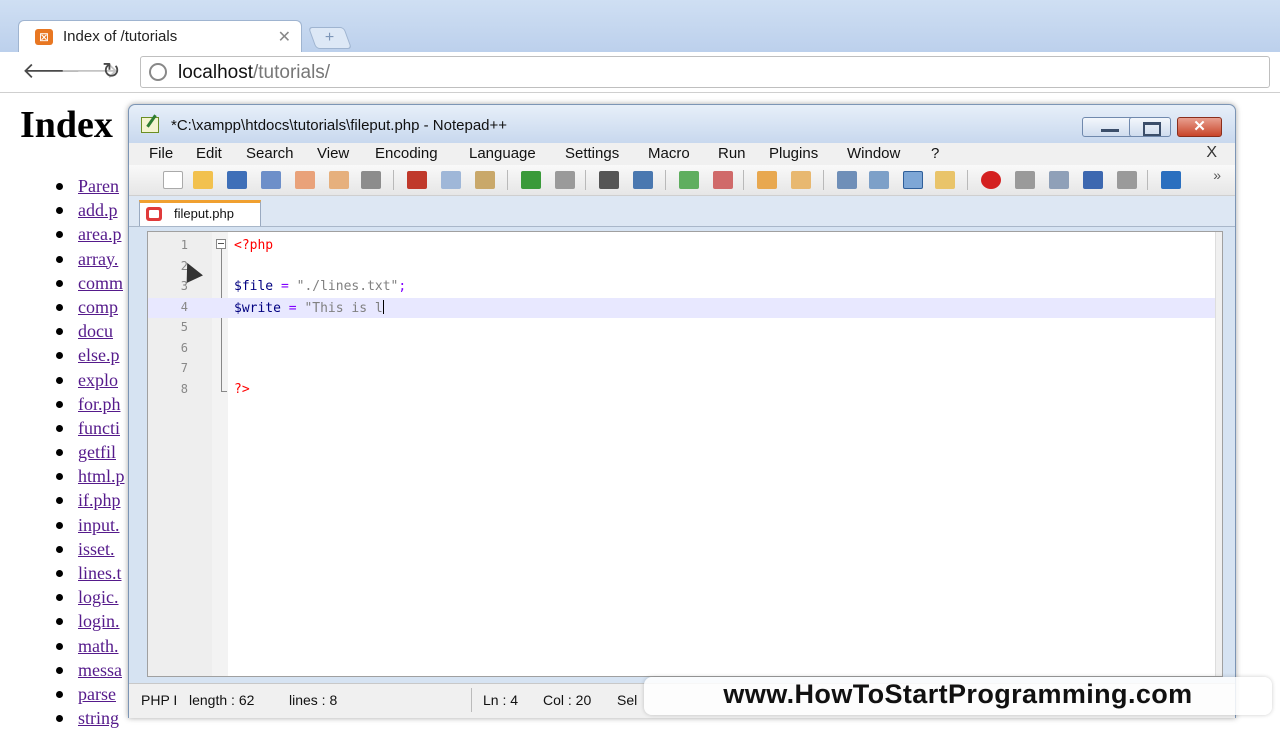 This screenshot has width=1280, height=730. Describe the element at coordinates (685, 369) in the screenshot. I see `code-line: 7` at that location.